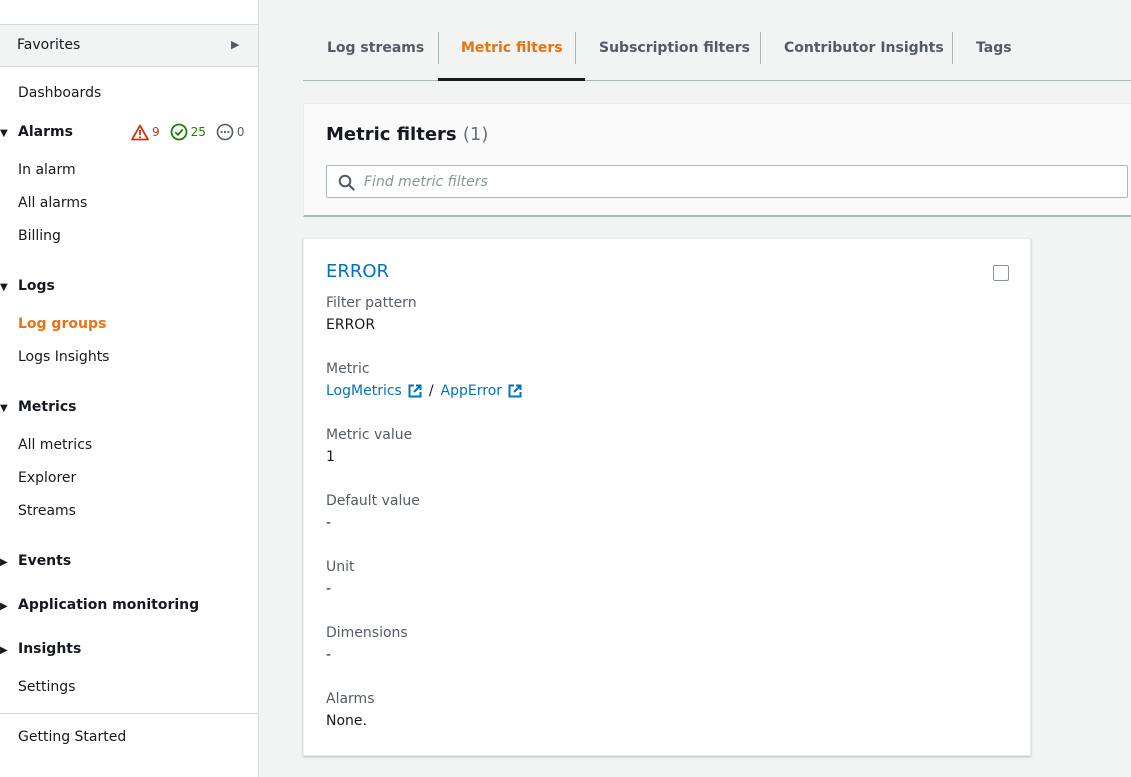 Image resolution: width=1131 pixels, height=777 pixels. I want to click on sidebar-section-events: ▶ Events, so click(35, 561).